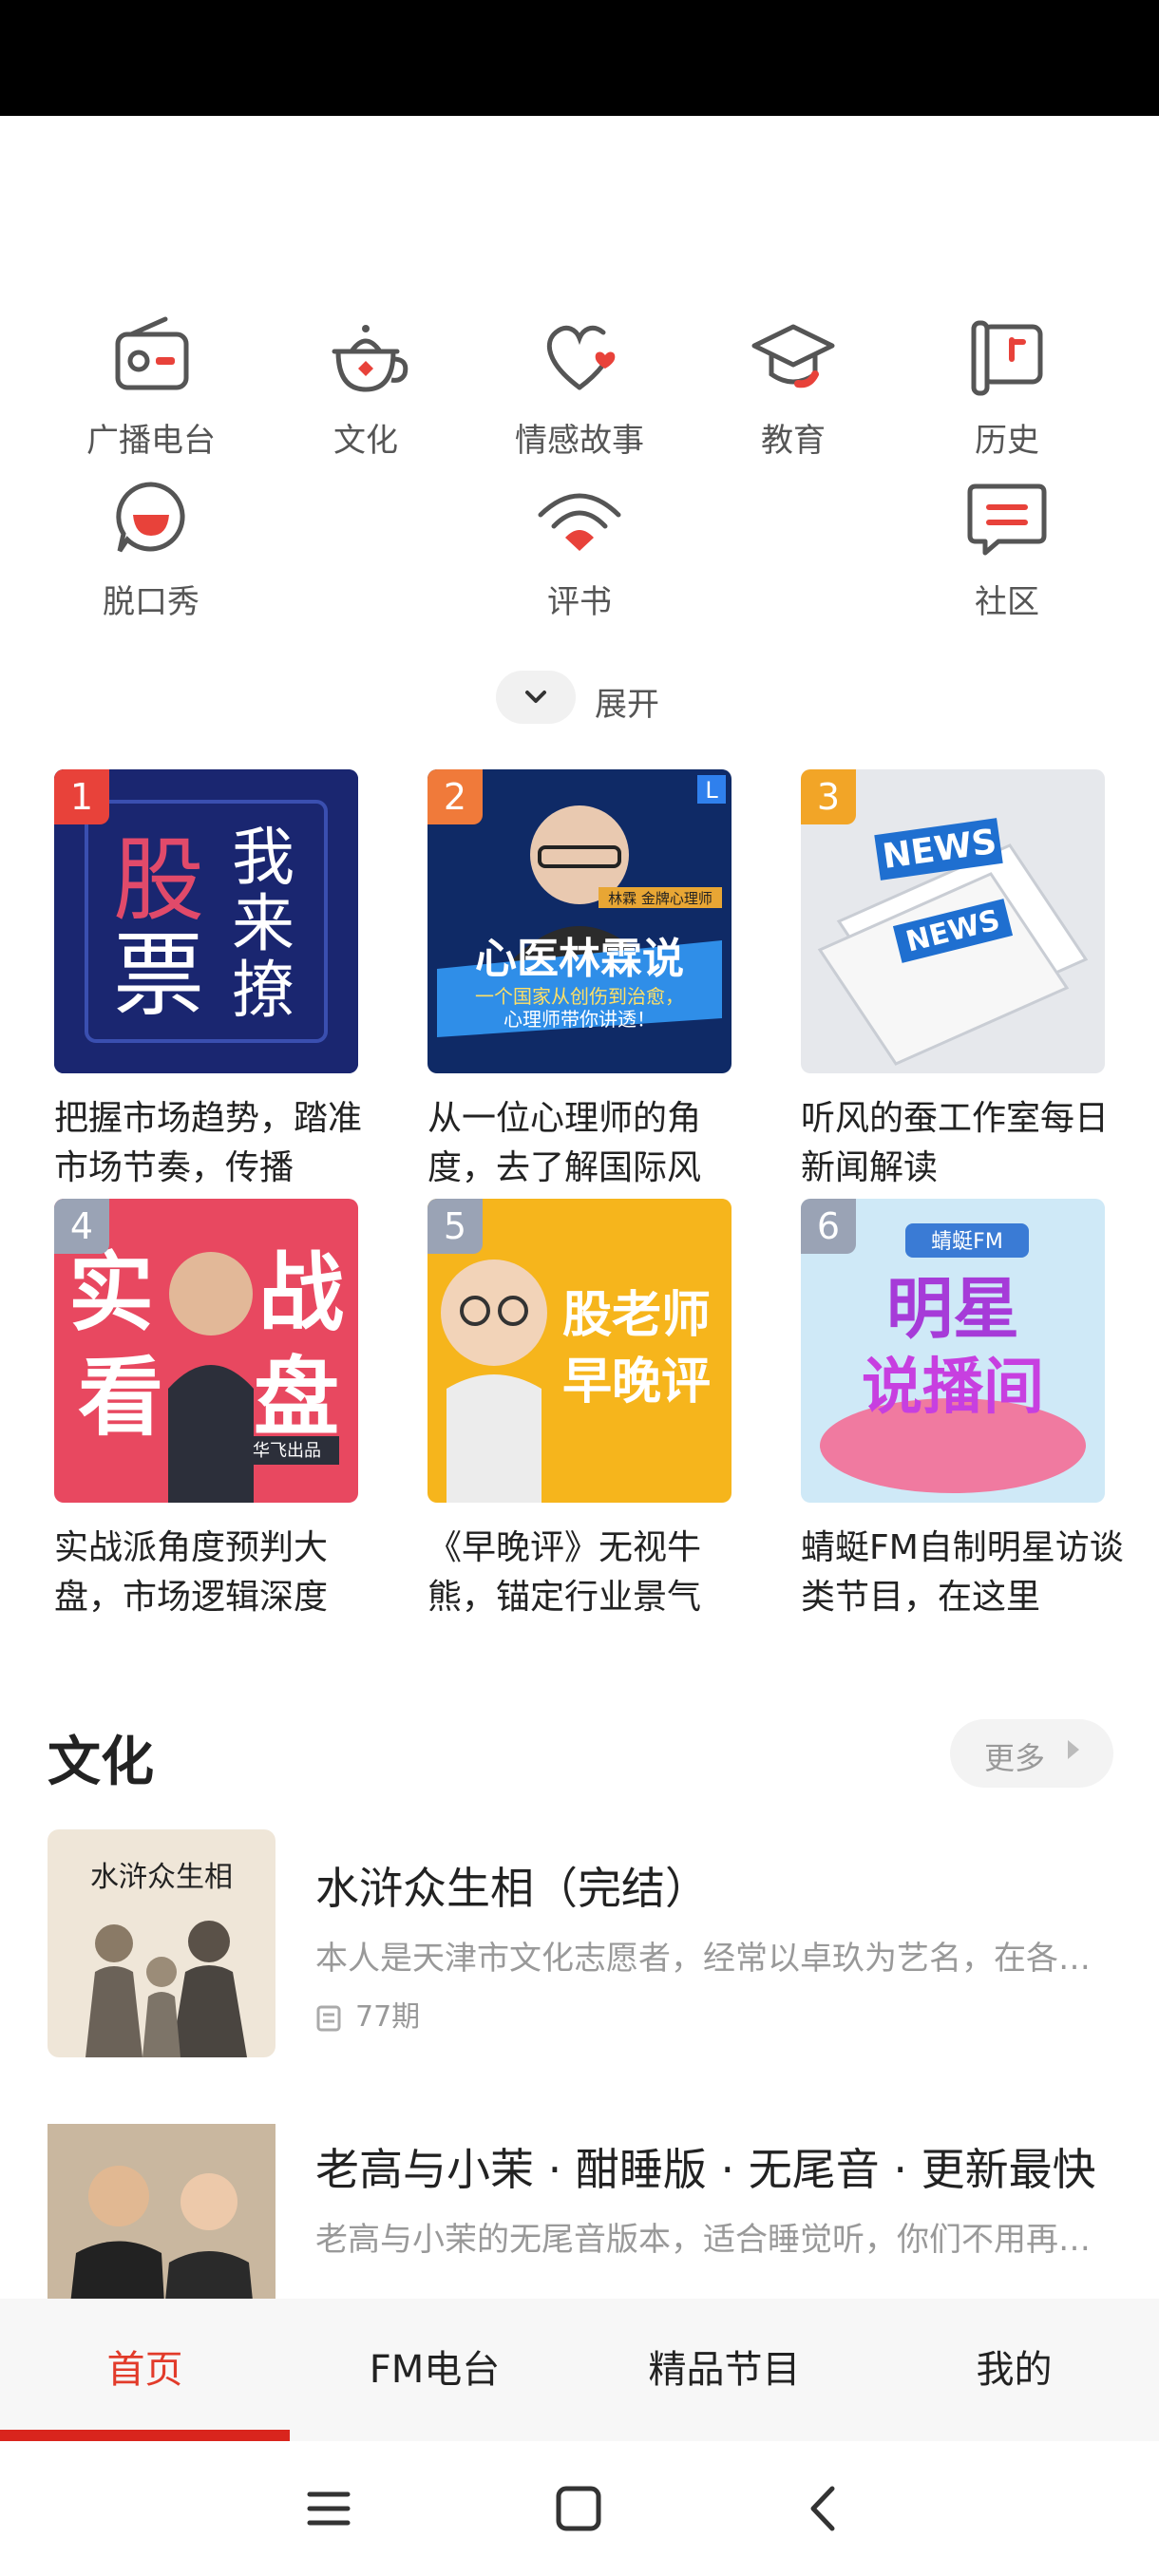  I want to click on rank-badge: 5, so click(455, 1226).